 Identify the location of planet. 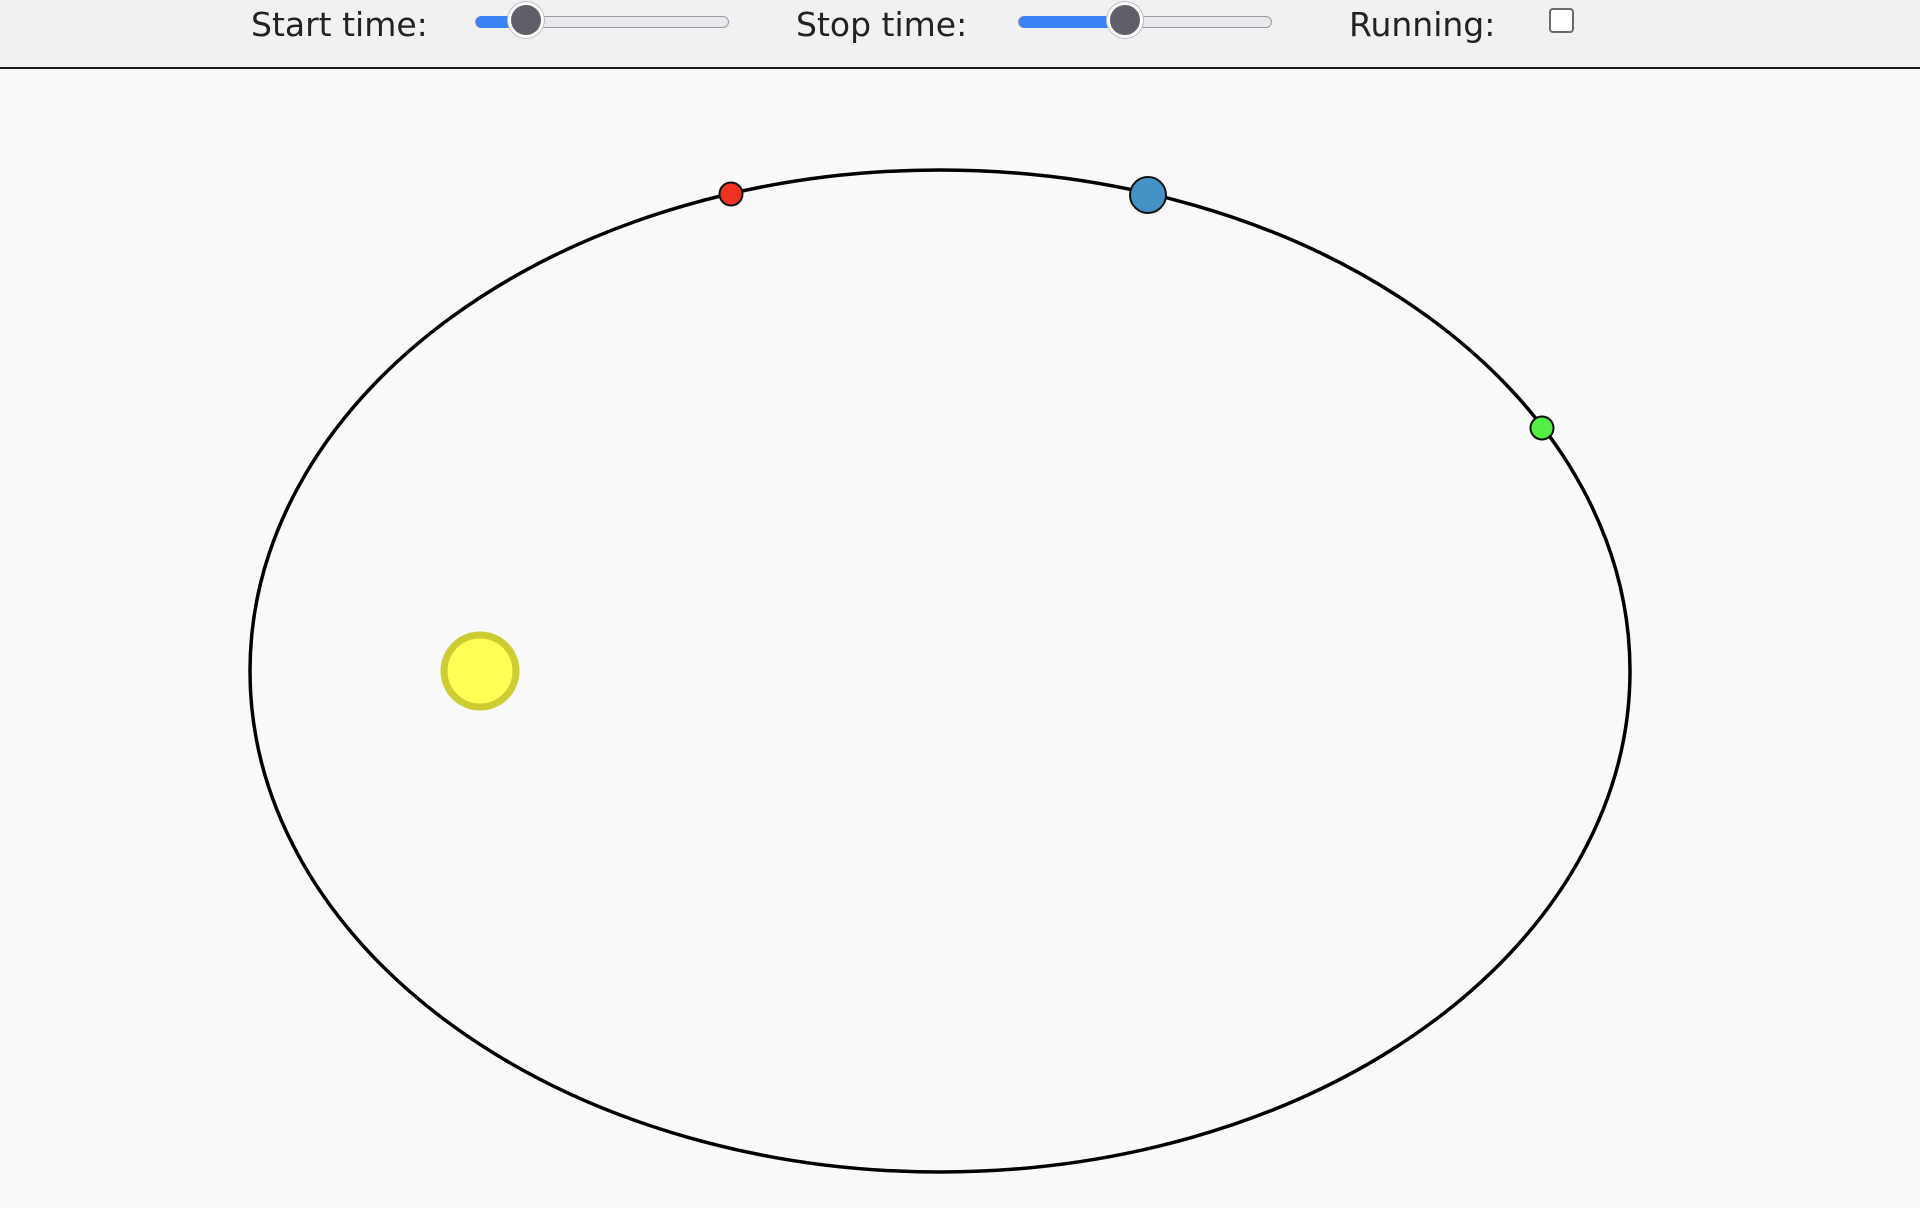
(1148, 195).